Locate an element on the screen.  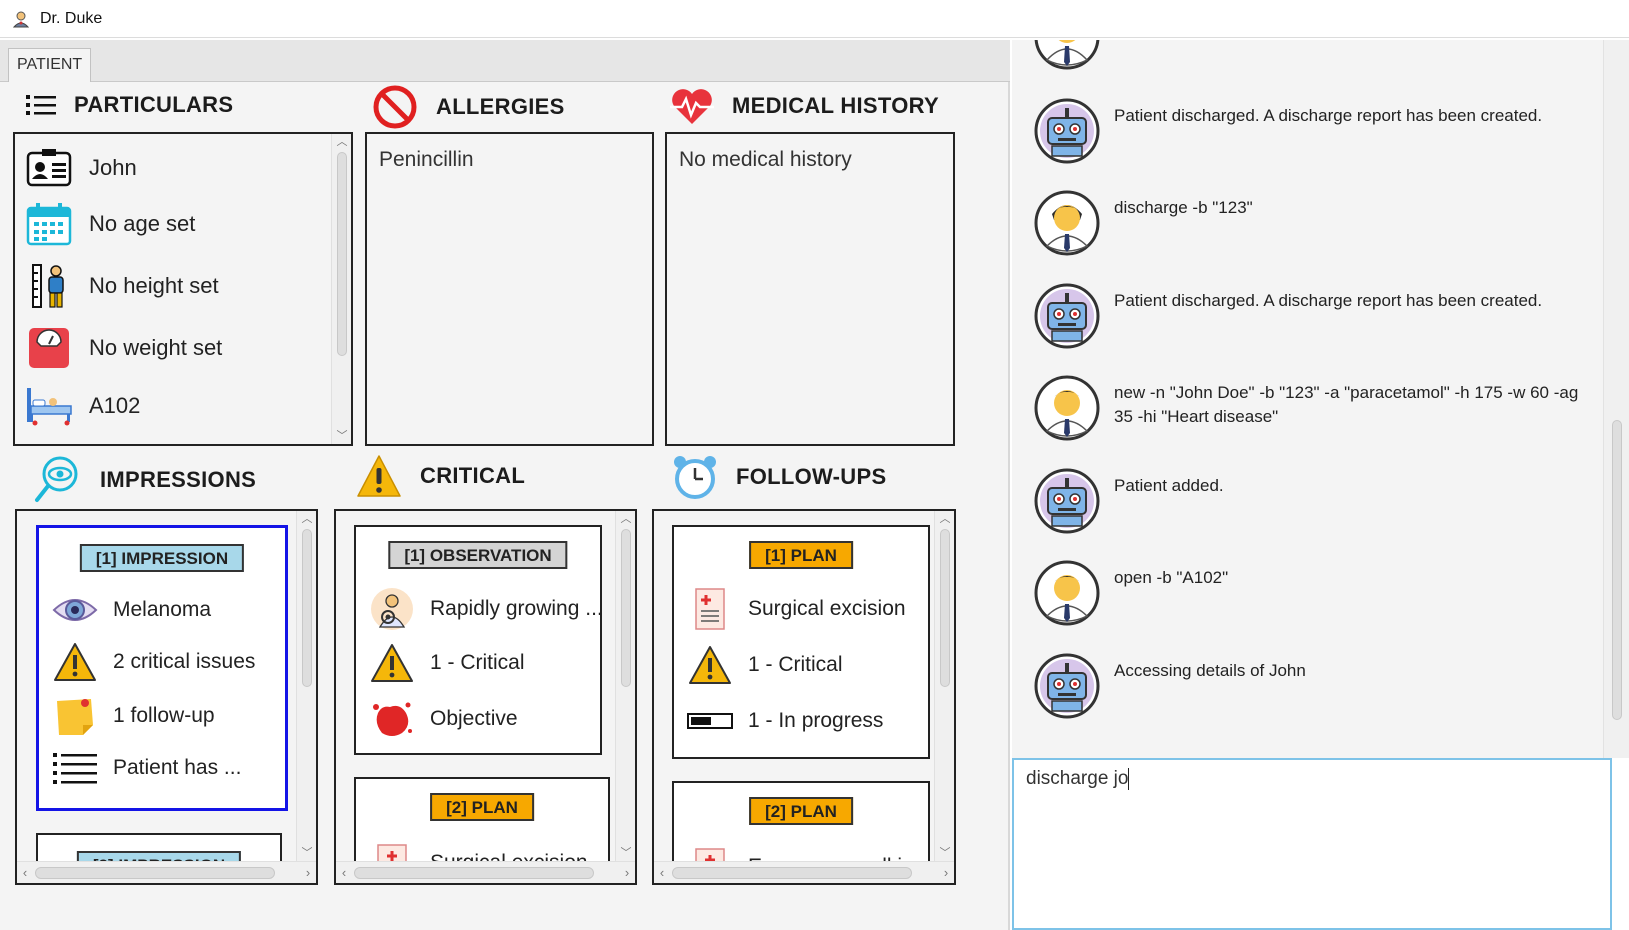
followups-hscrollbar: ‹ › is located at coordinates (804, 872).